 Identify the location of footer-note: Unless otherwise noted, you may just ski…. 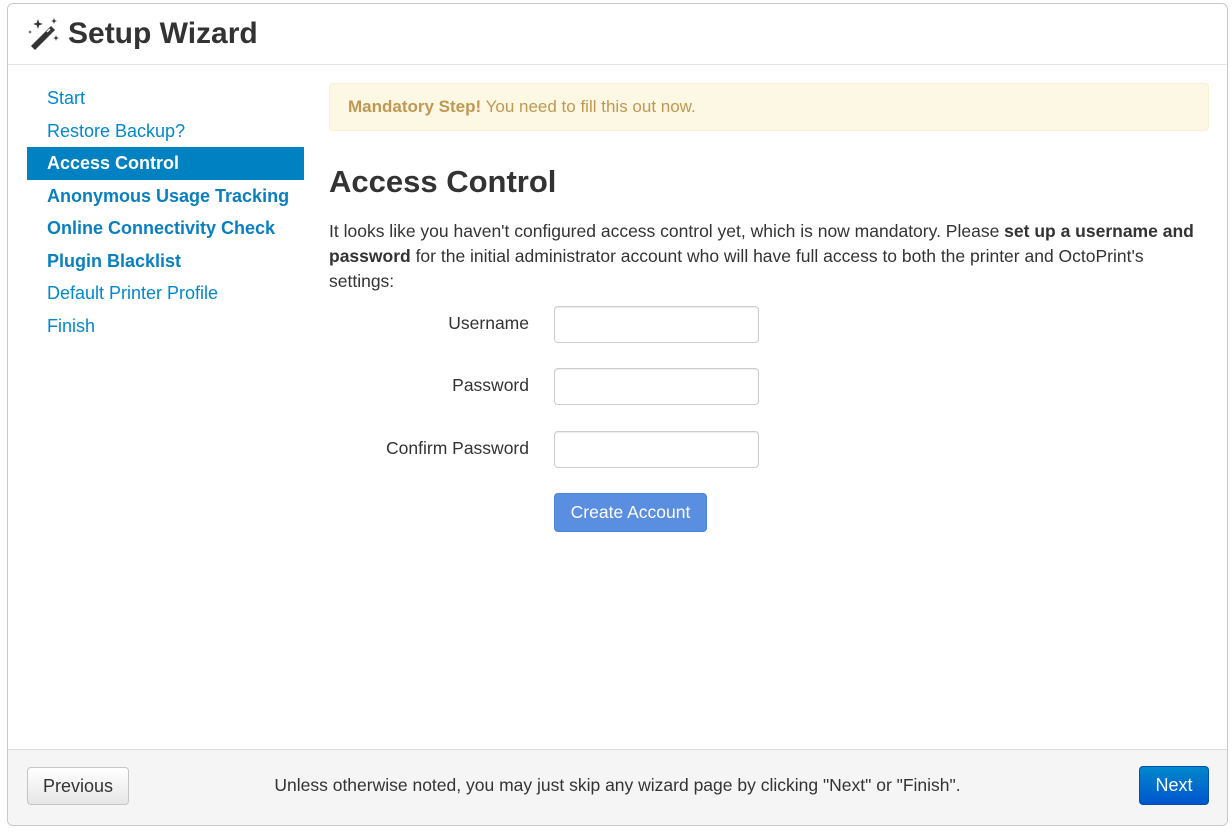
(617, 785).